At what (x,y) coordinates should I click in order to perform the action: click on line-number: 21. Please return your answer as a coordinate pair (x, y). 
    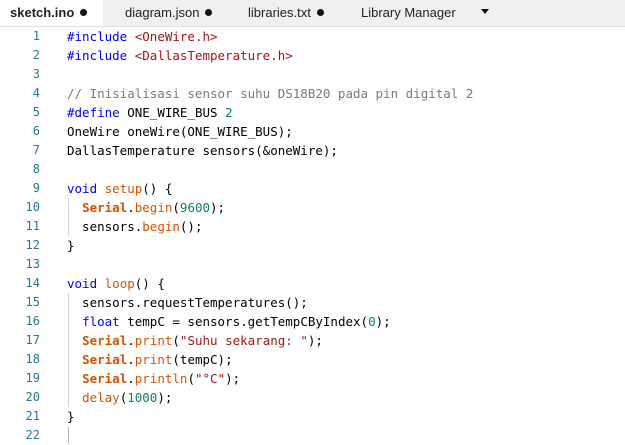
    Looking at the image, I should click on (32, 416).